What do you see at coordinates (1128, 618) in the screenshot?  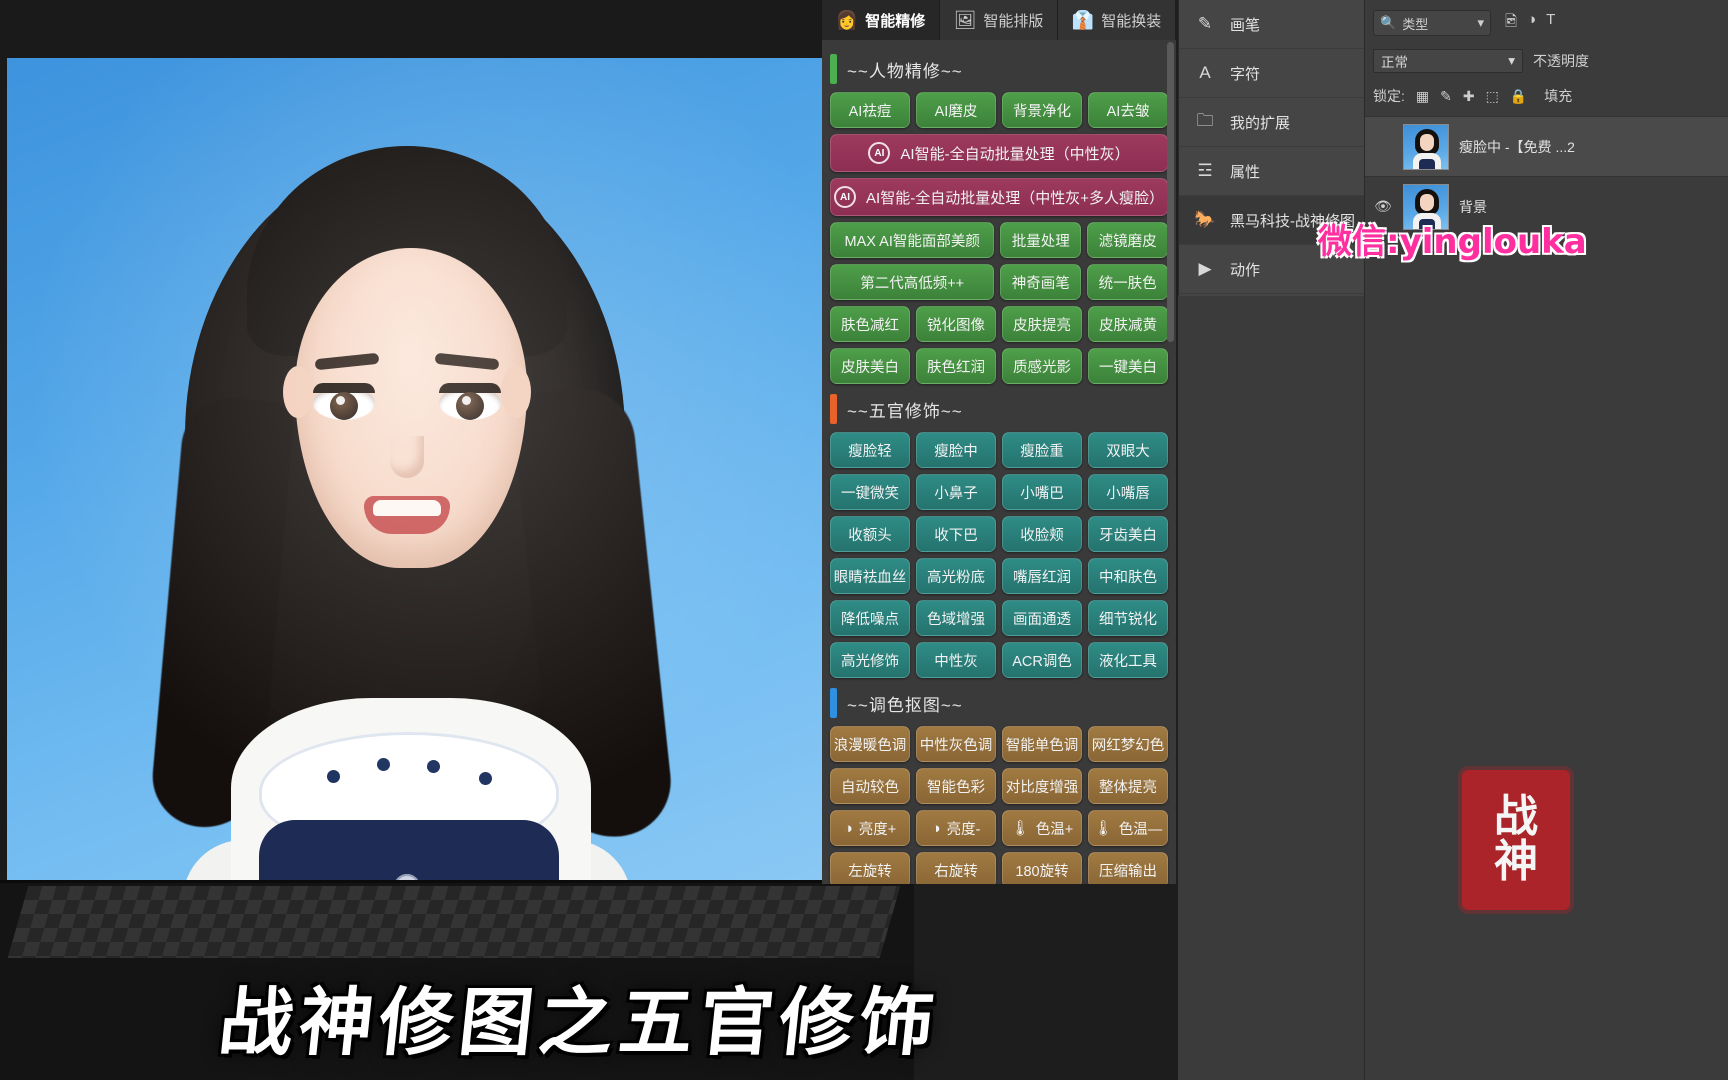 I see `action-button: 细节锐化` at bounding box center [1128, 618].